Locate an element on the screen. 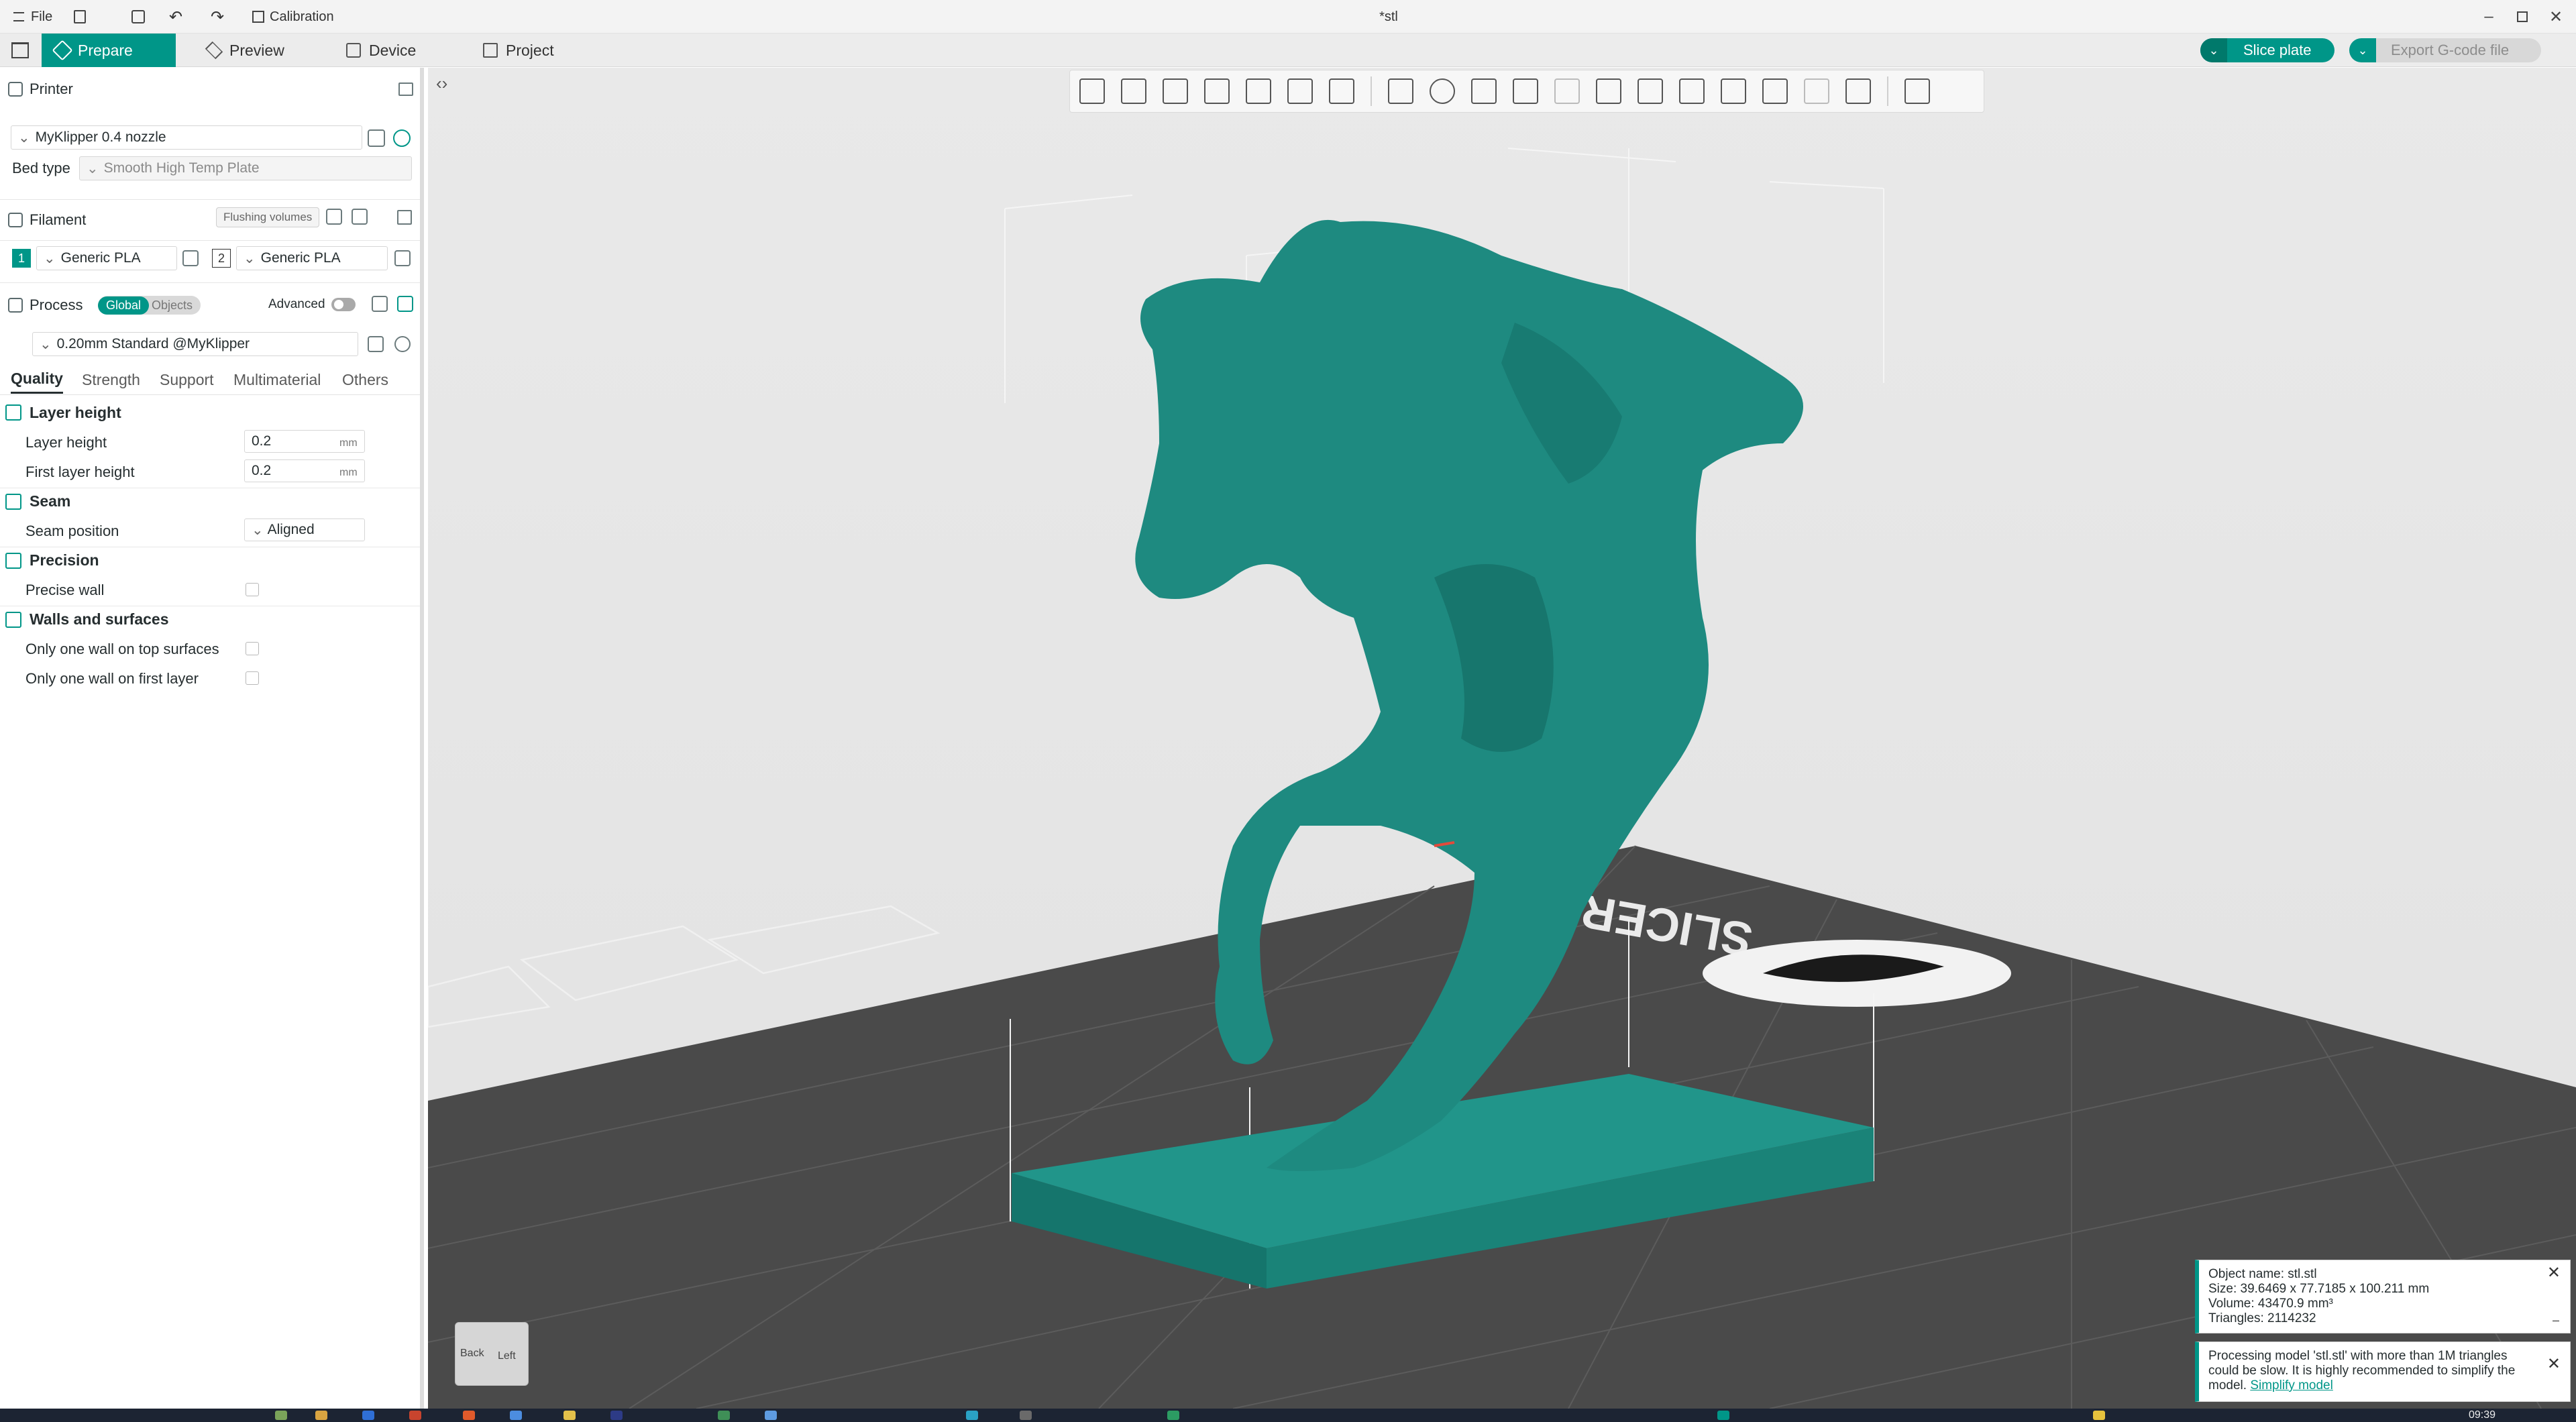  process-compare-icon is located at coordinates (380, 304).